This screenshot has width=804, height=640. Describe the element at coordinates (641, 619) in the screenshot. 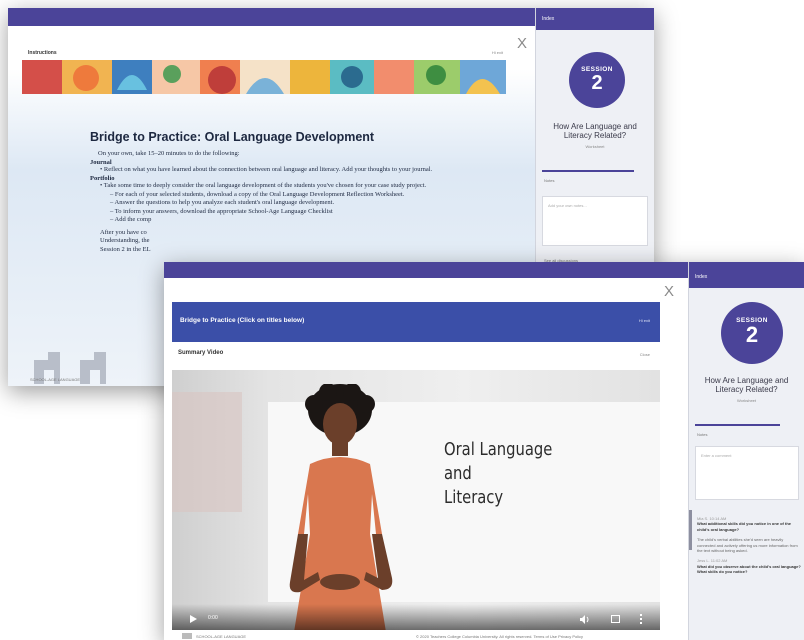

I see `more-vertical-icon` at that location.